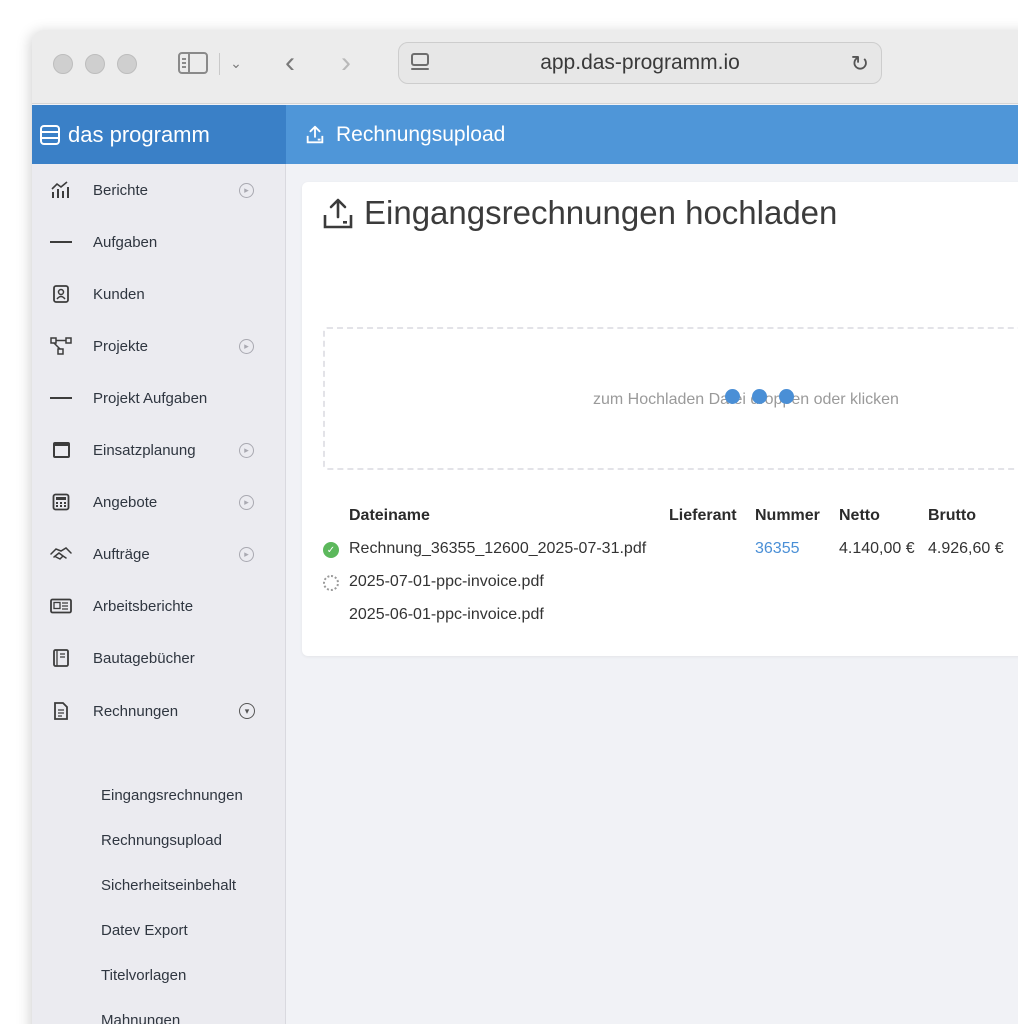 This screenshot has width=1018, height=1024. What do you see at coordinates (161, 841) in the screenshot?
I see `sidebar-subitem-rechnungsupload: Rechnungsupload` at bounding box center [161, 841].